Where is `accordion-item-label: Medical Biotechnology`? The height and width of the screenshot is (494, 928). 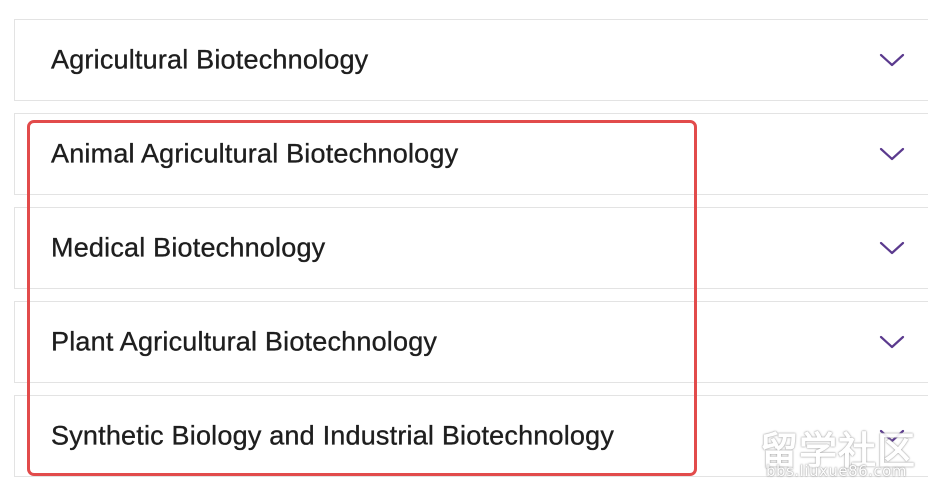 accordion-item-label: Medical Biotechnology is located at coordinates (188, 247).